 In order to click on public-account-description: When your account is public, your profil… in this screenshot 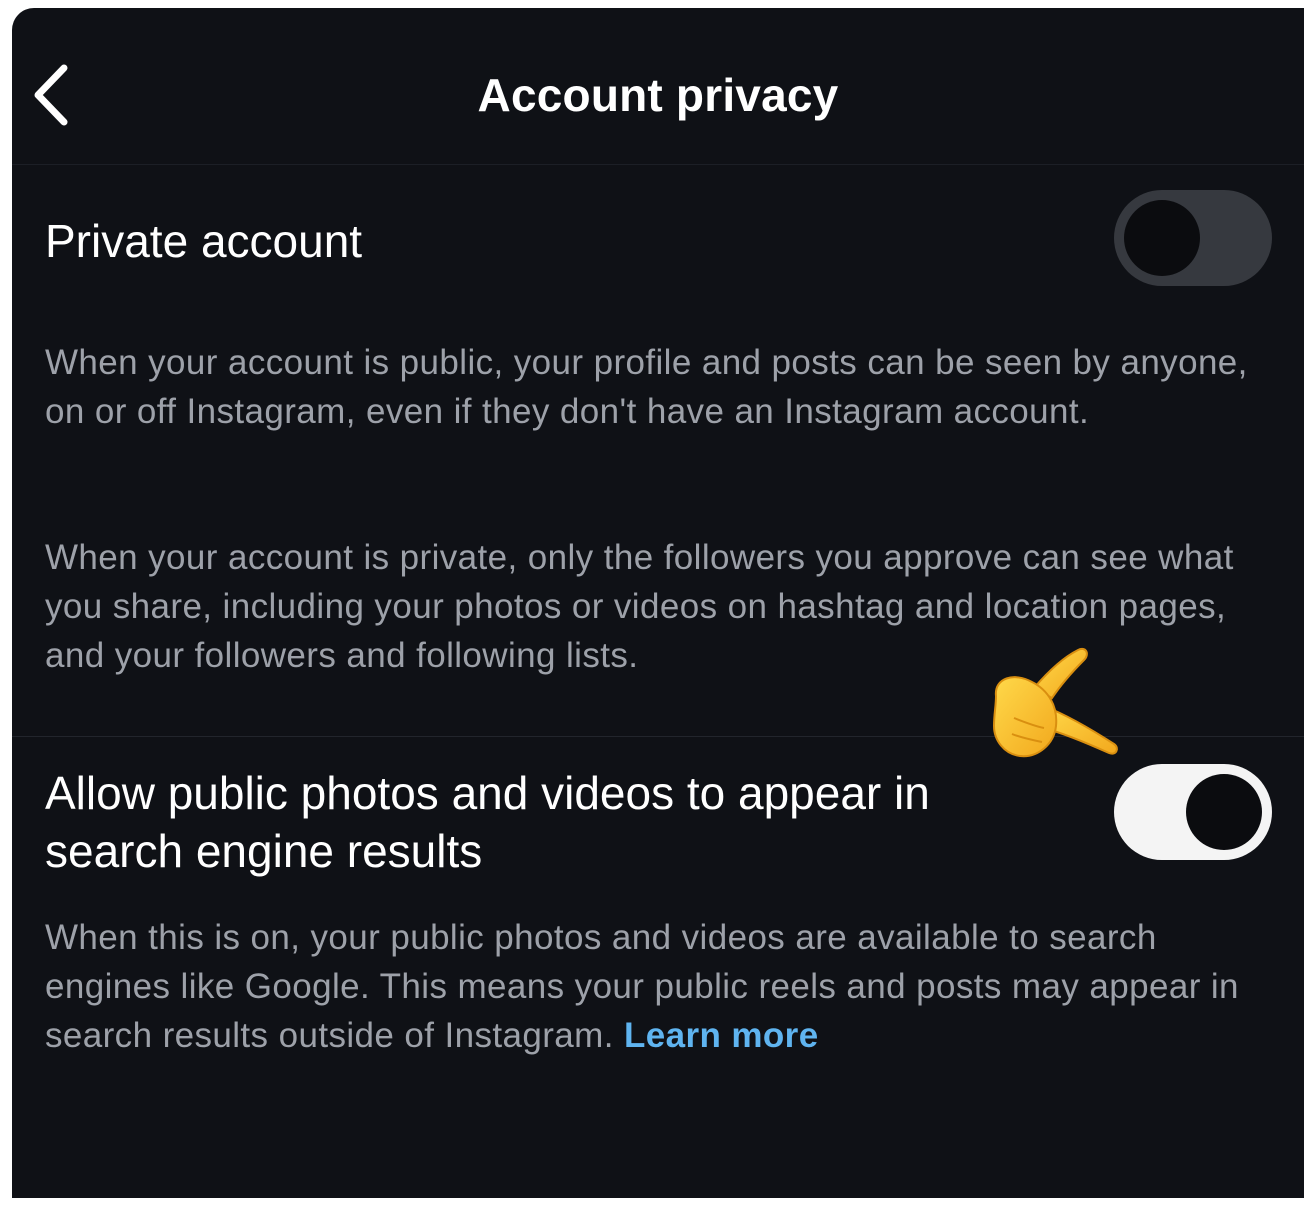, I will do `click(646, 387)`.